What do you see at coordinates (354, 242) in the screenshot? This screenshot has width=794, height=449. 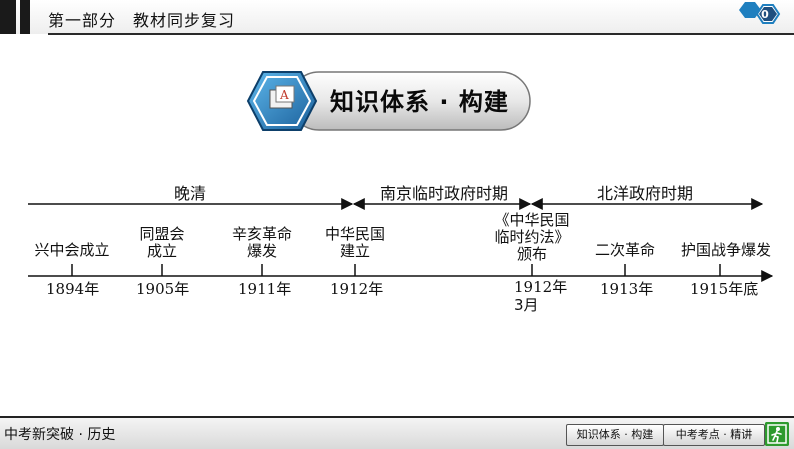 I see `event-label: 中华民国 建立` at bounding box center [354, 242].